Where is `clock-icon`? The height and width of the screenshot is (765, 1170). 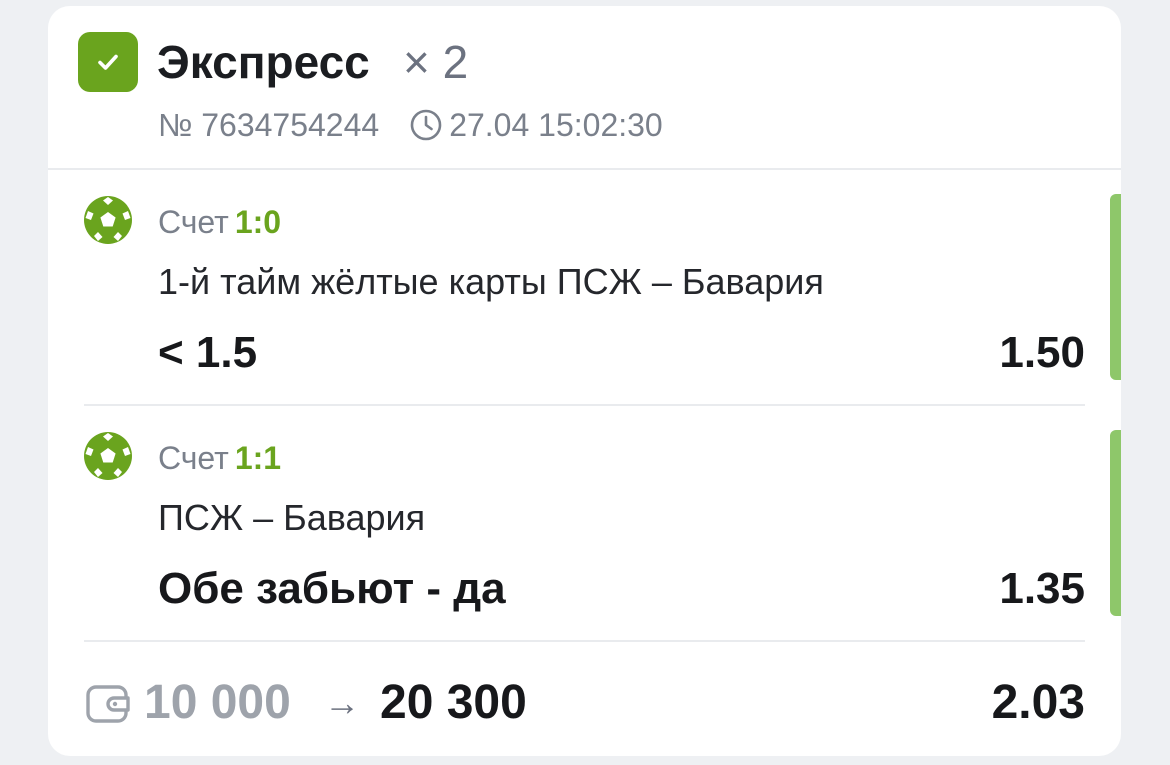 clock-icon is located at coordinates (426, 125).